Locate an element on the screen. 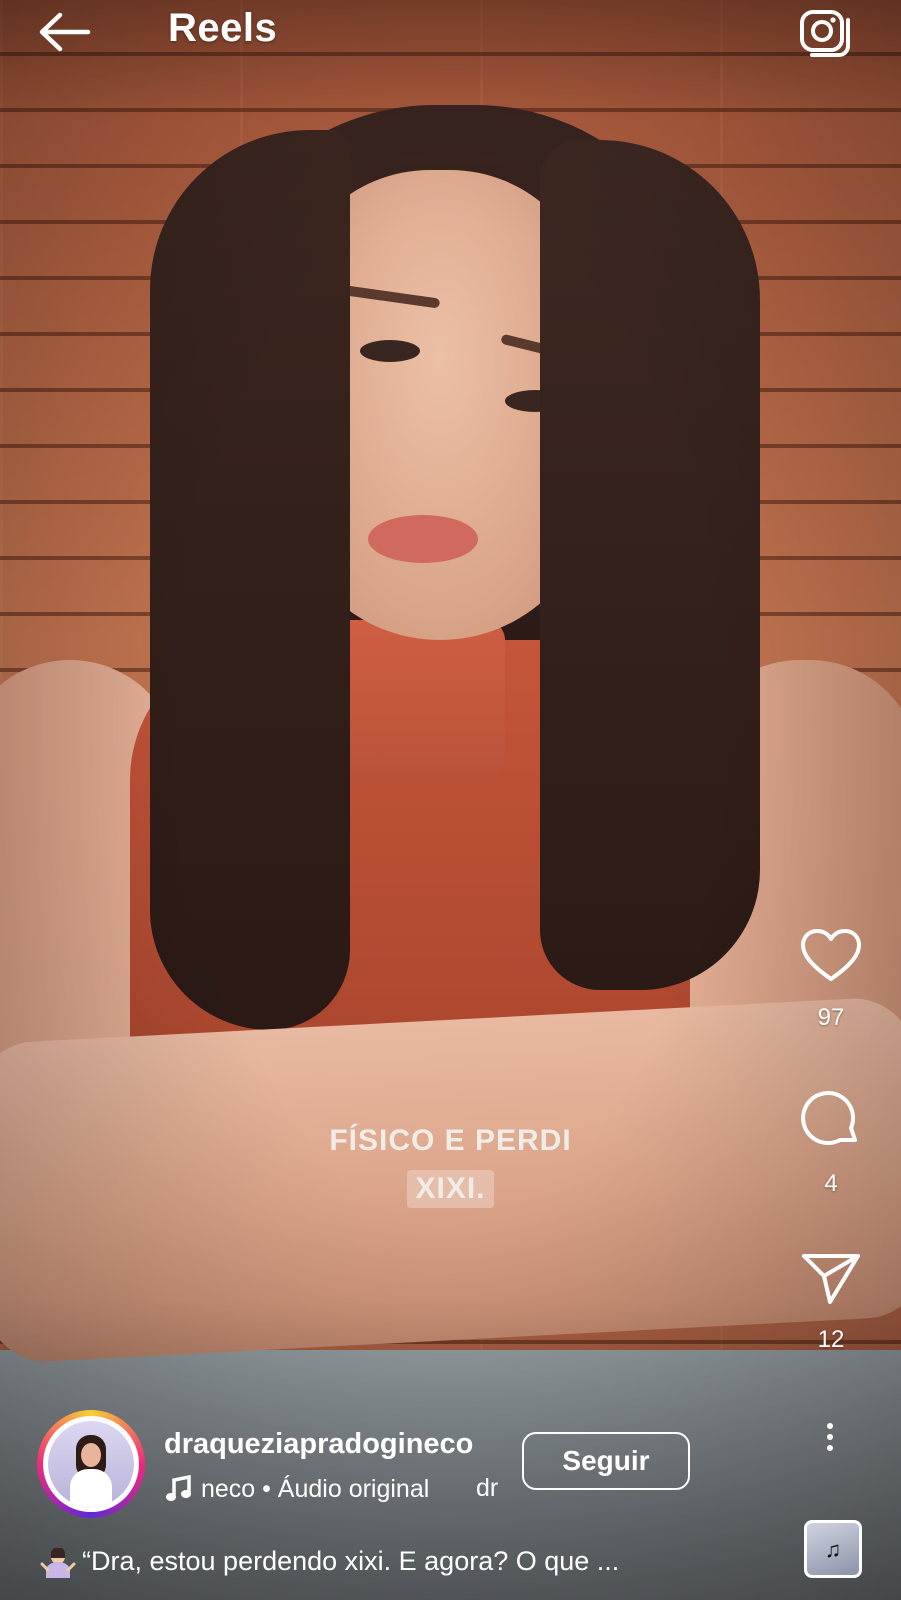 This screenshot has height=1600, width=901. more-vertical-icon is located at coordinates (830, 1437).